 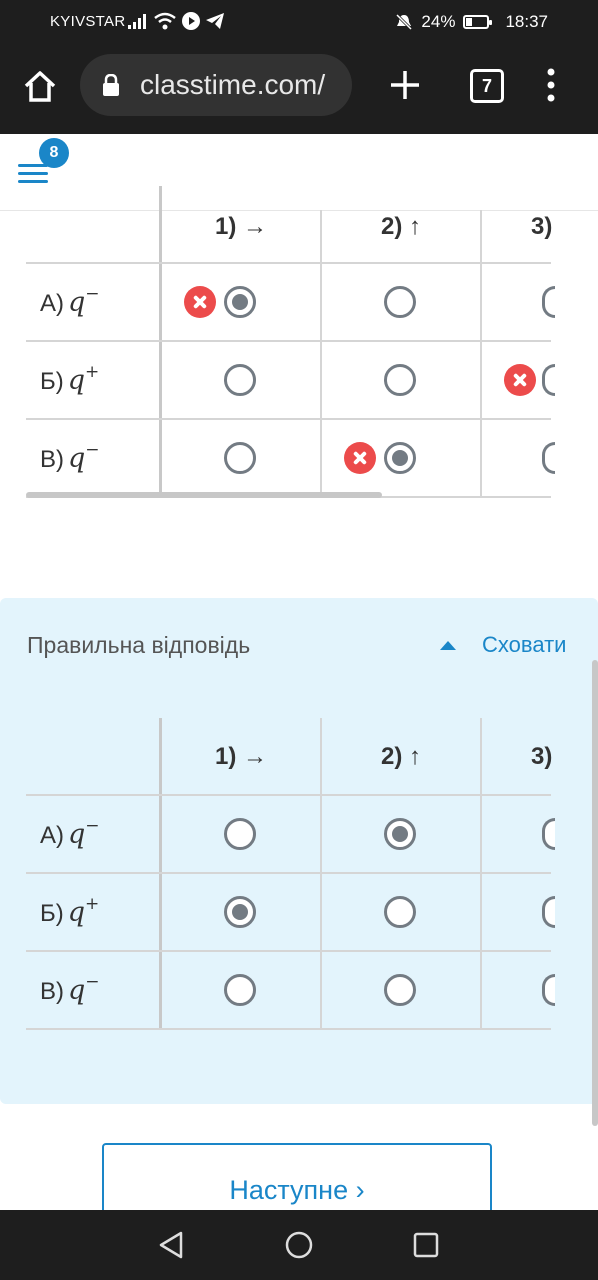 What do you see at coordinates (299, 23) in the screenshot?
I see `status-bar: KYIVSTAR 24% 18:37` at bounding box center [299, 23].